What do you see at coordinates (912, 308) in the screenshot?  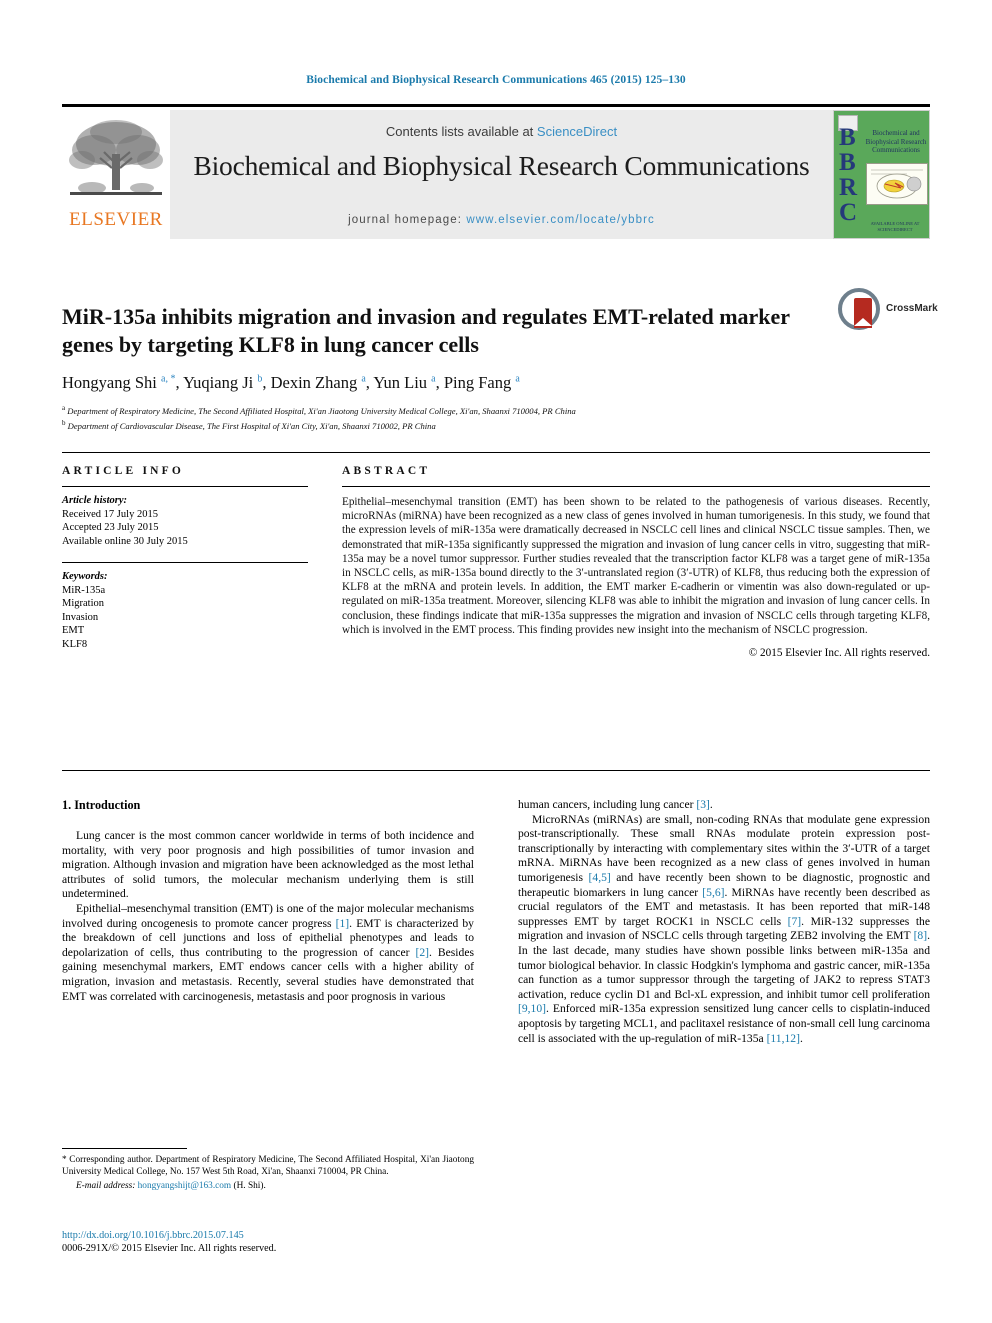 I see `crossmark-label: CrossMark` at bounding box center [912, 308].